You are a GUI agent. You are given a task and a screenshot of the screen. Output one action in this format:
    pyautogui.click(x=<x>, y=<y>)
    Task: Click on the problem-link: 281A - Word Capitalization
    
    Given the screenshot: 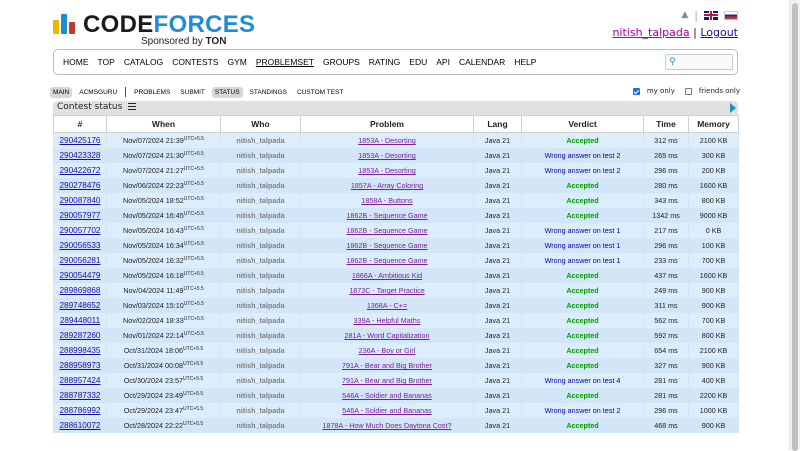 What is the action you would take?
    pyautogui.click(x=387, y=335)
    